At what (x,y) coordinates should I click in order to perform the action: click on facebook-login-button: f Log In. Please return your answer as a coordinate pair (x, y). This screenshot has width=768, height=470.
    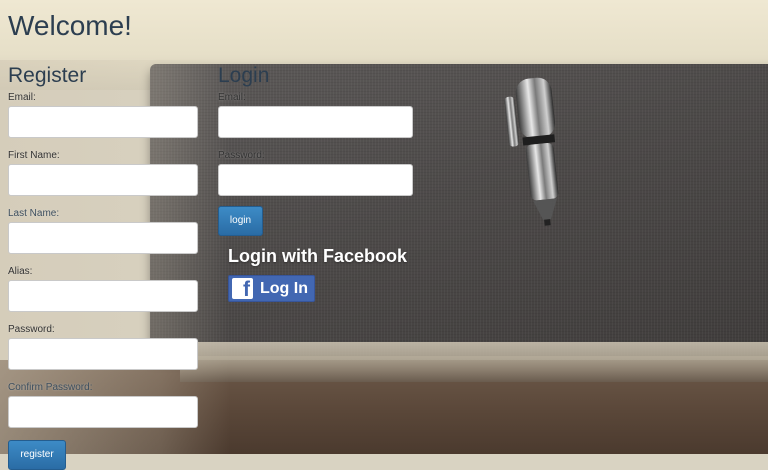
    Looking at the image, I should click on (271, 288).